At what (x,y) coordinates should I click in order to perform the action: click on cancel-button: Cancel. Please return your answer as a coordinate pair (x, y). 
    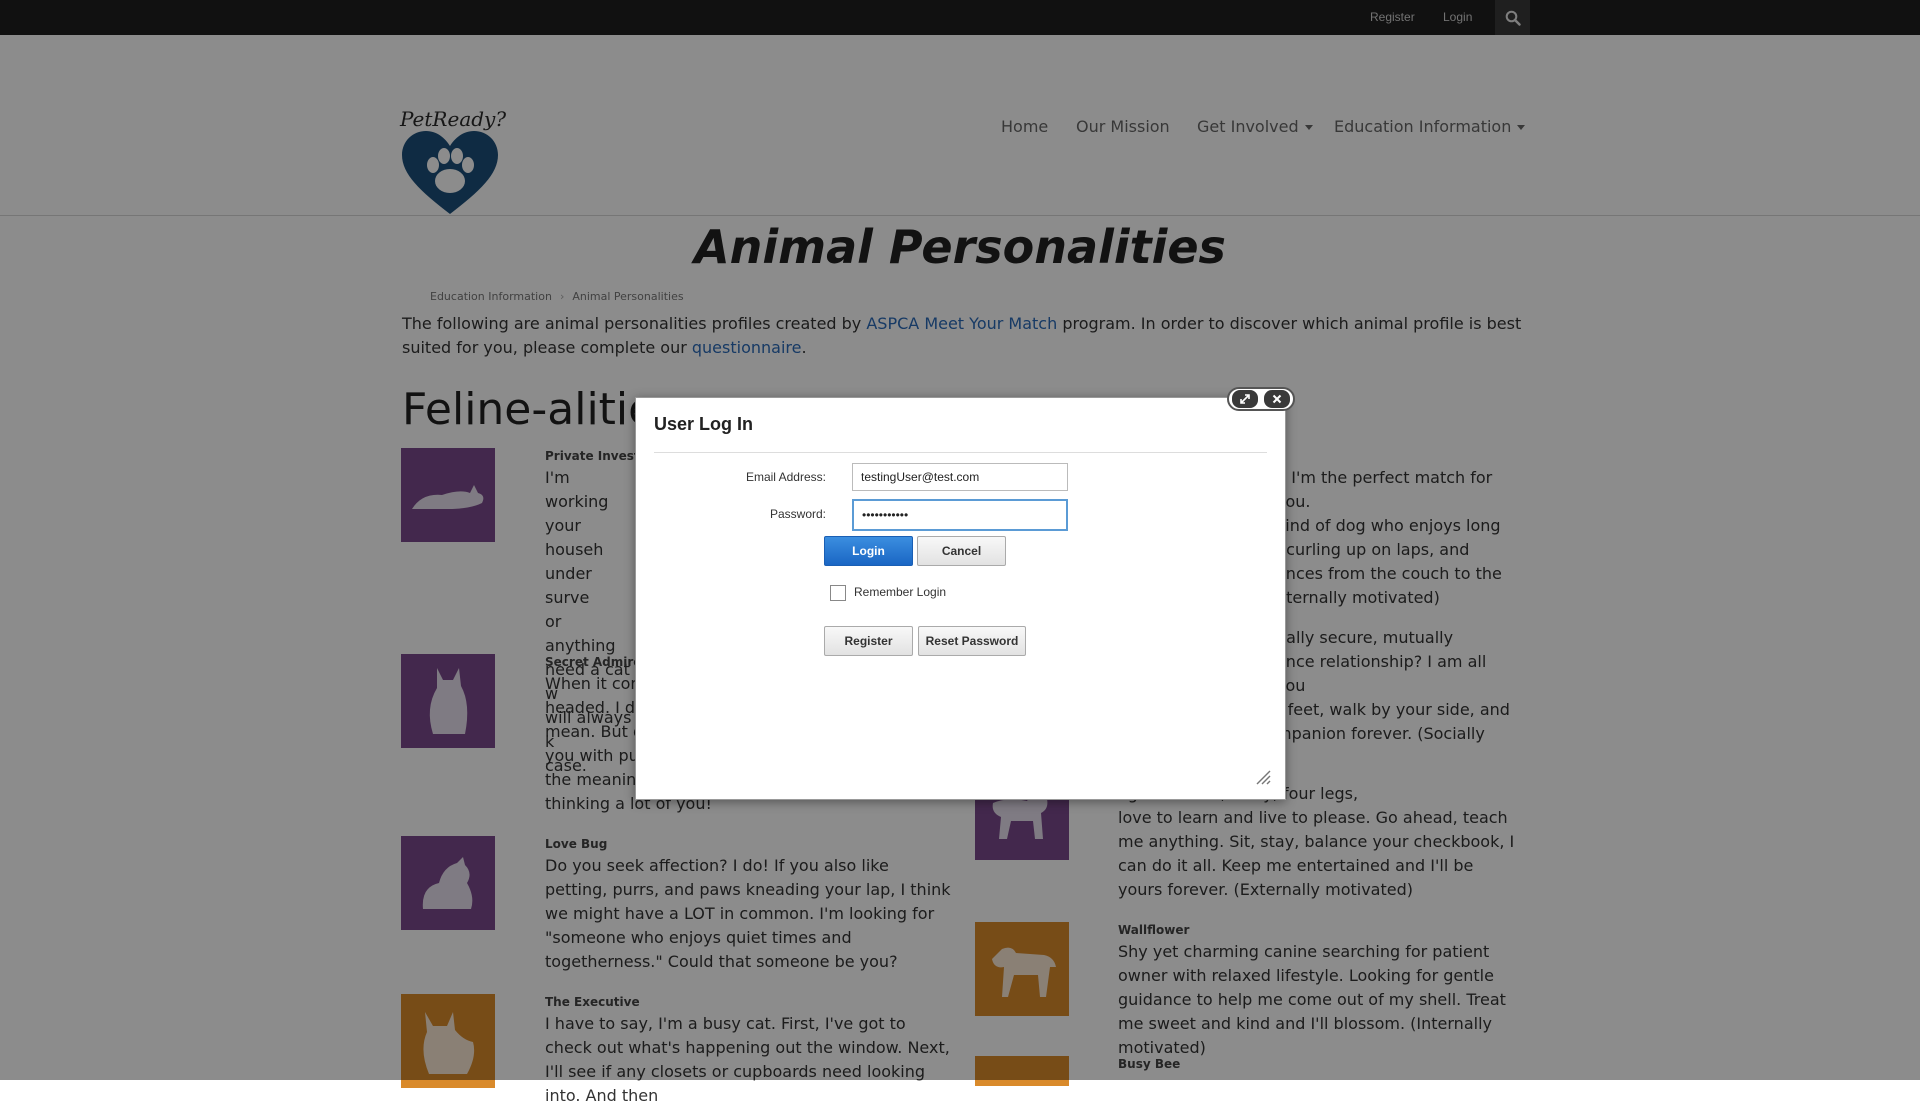
    Looking at the image, I should click on (961, 551).